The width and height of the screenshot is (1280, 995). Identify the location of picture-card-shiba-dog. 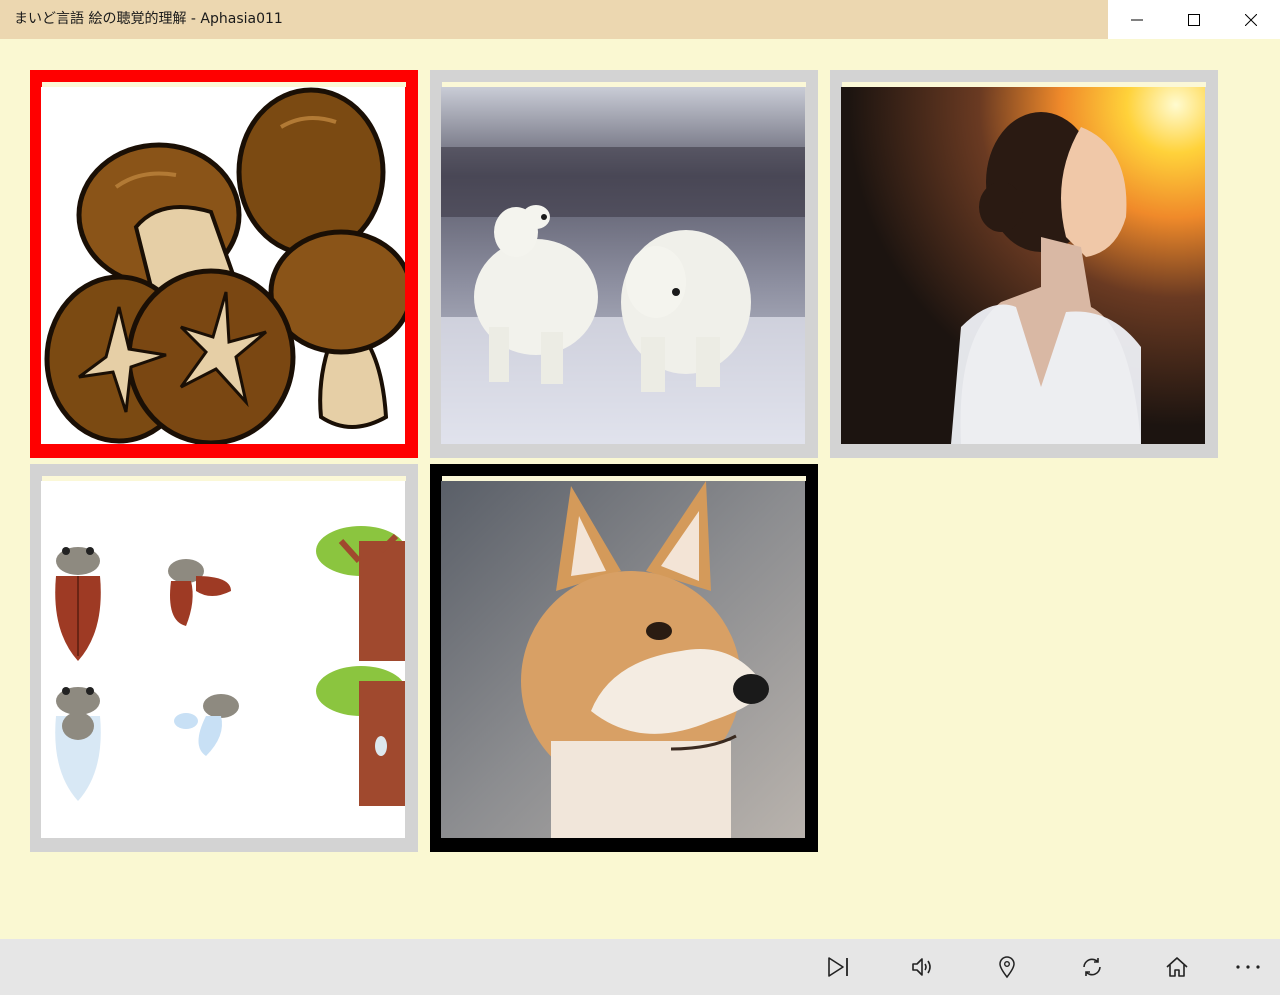
(624, 658).